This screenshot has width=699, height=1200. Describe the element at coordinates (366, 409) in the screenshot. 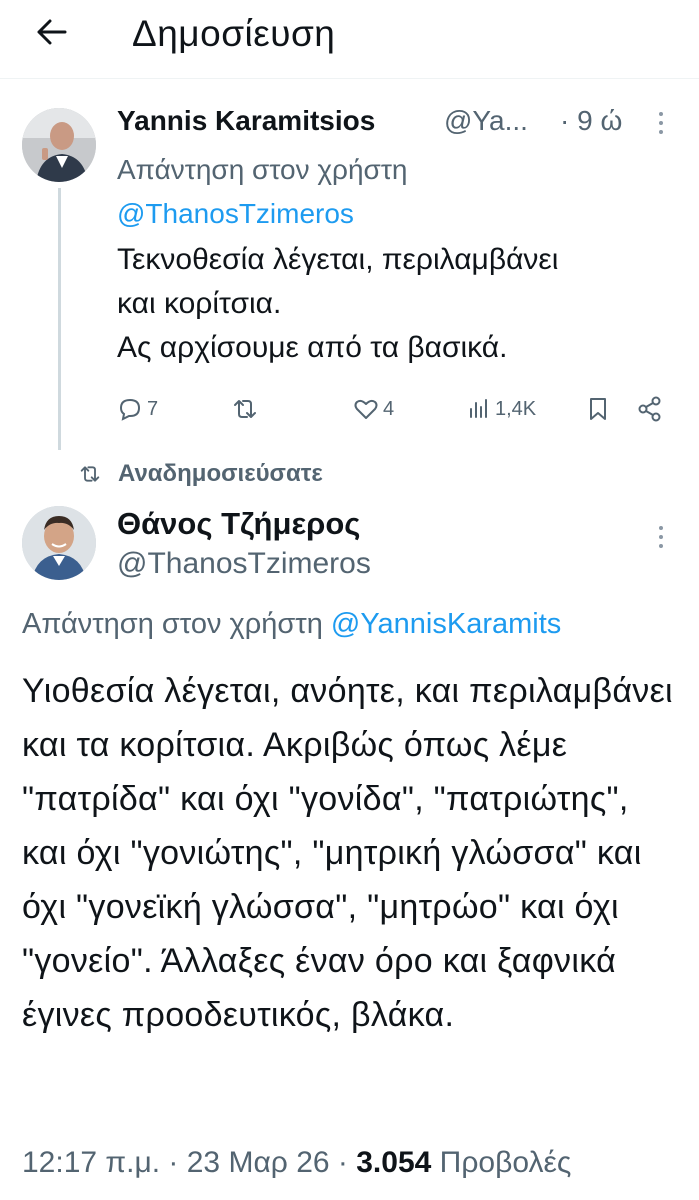

I see `heart-icon` at that location.